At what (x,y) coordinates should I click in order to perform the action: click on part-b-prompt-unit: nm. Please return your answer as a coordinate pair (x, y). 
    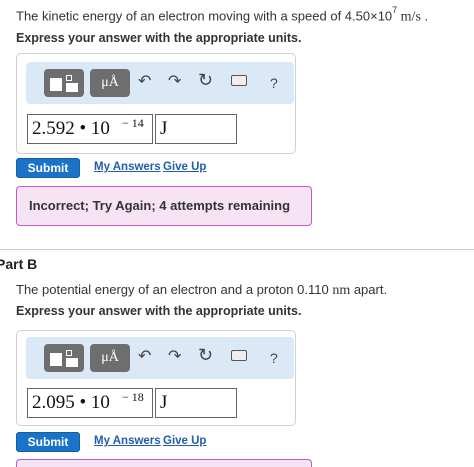
    Looking at the image, I should click on (341, 290).